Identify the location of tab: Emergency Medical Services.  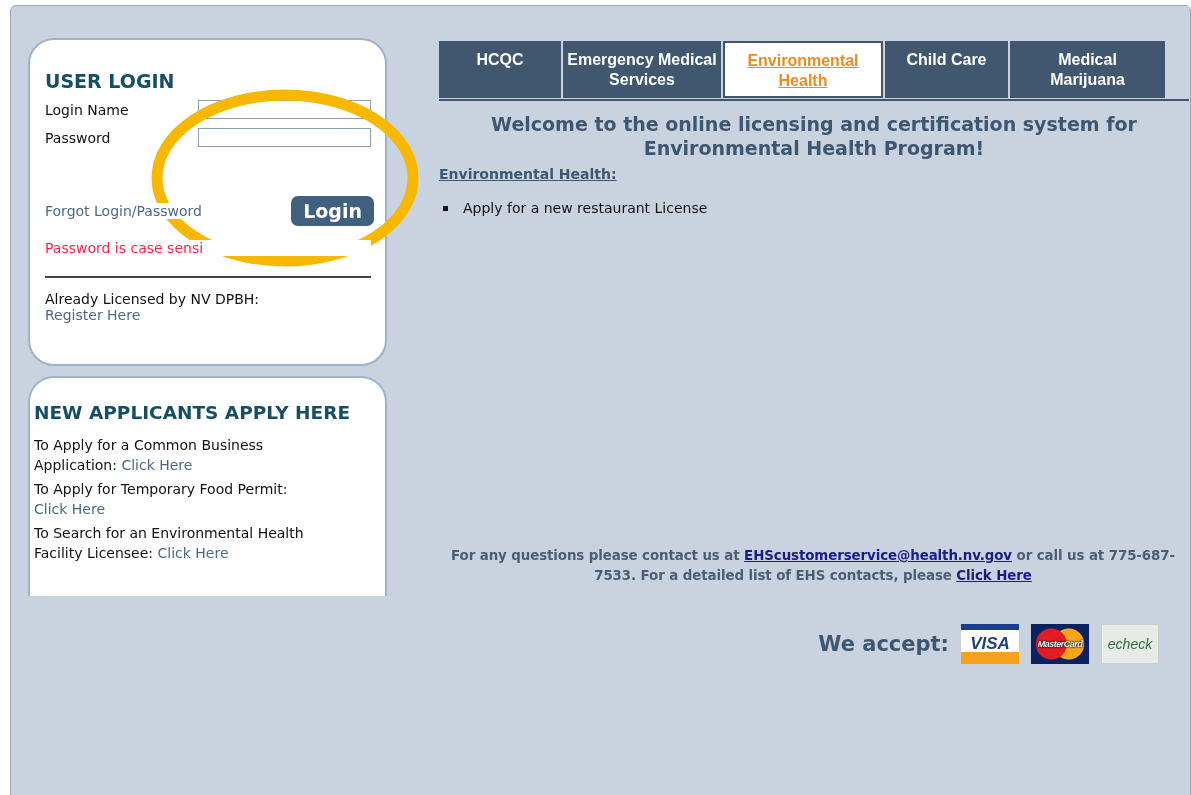
(642, 69).